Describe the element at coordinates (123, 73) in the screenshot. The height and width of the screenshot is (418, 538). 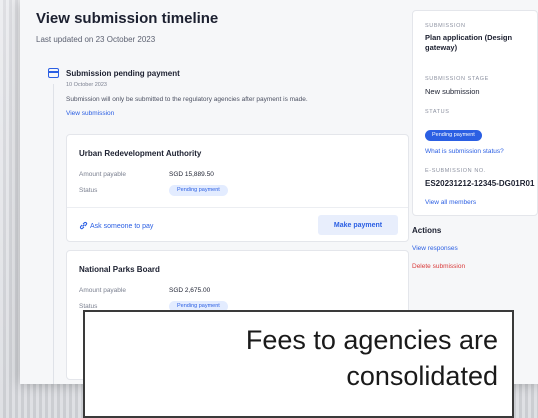
I see `event-title: Submission pending payment` at that location.